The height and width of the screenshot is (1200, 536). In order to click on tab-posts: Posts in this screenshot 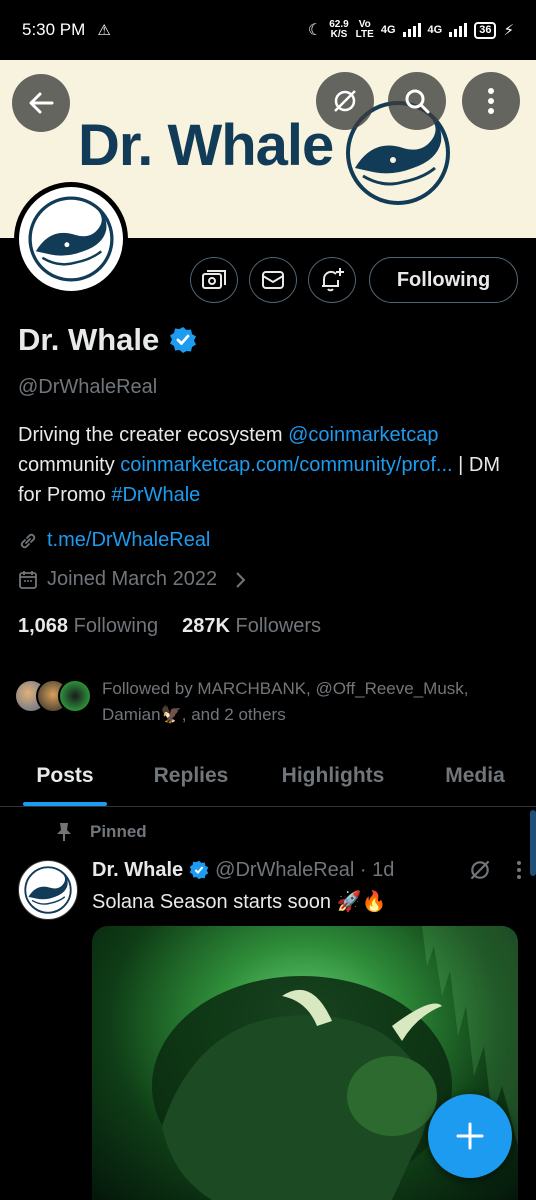, I will do `click(65, 775)`.